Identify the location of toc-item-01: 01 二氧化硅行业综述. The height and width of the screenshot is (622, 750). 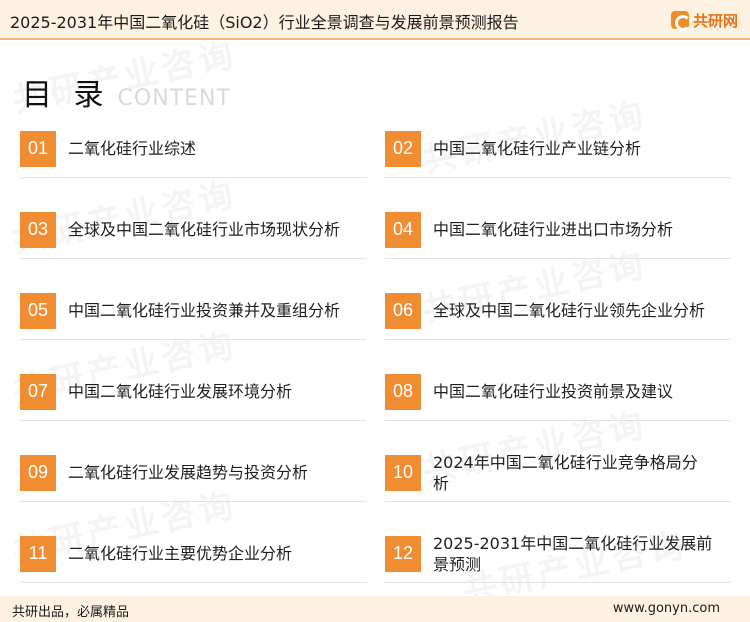
(193, 149).